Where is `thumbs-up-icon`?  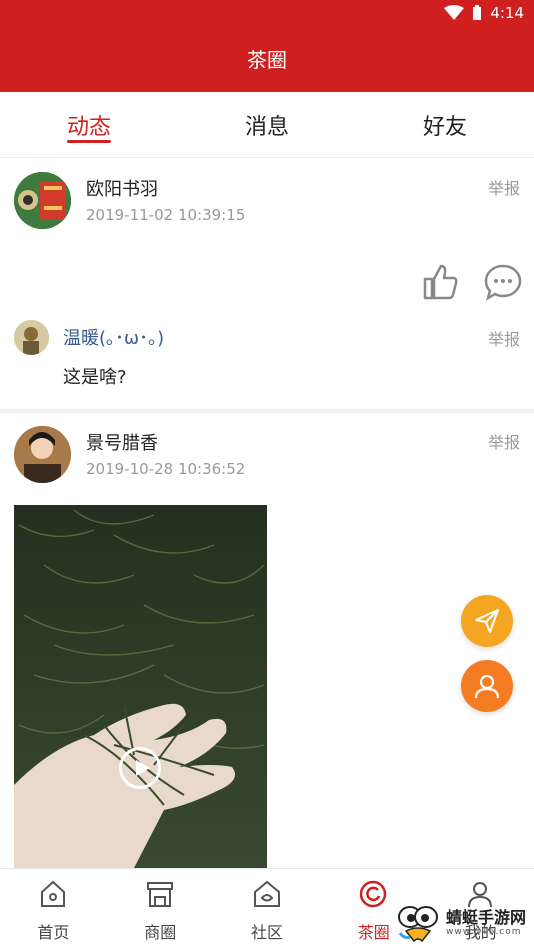 thumbs-up-icon is located at coordinates (440, 282).